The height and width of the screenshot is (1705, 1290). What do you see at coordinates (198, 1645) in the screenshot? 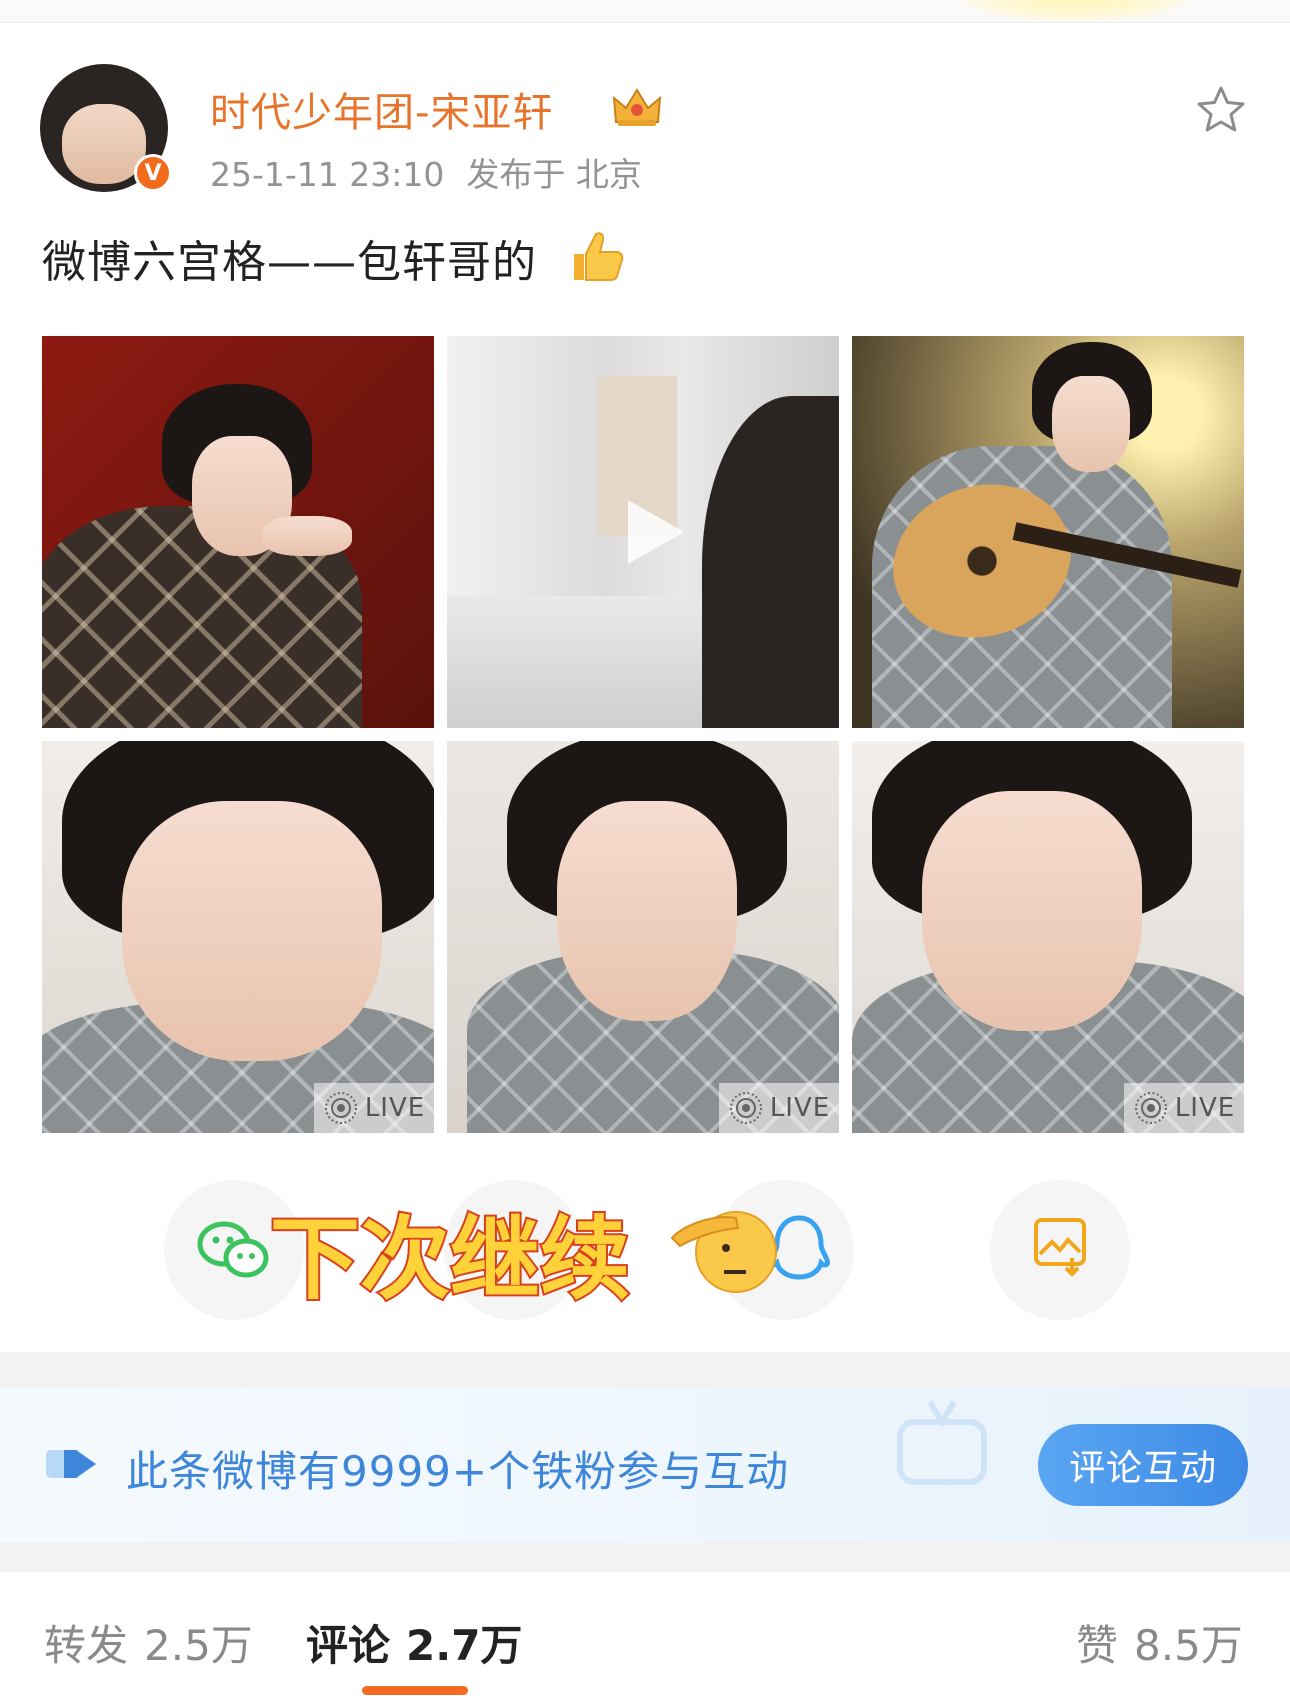
I see `repost-count: 2.5万` at bounding box center [198, 1645].